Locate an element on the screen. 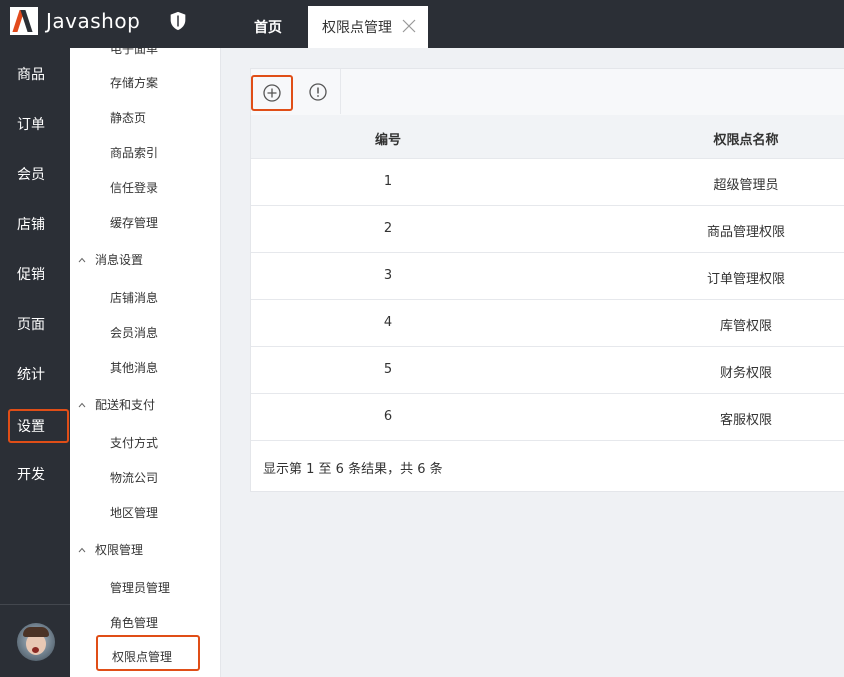 The width and height of the screenshot is (844, 677). cell-id: 3 is located at coordinates (388, 275).